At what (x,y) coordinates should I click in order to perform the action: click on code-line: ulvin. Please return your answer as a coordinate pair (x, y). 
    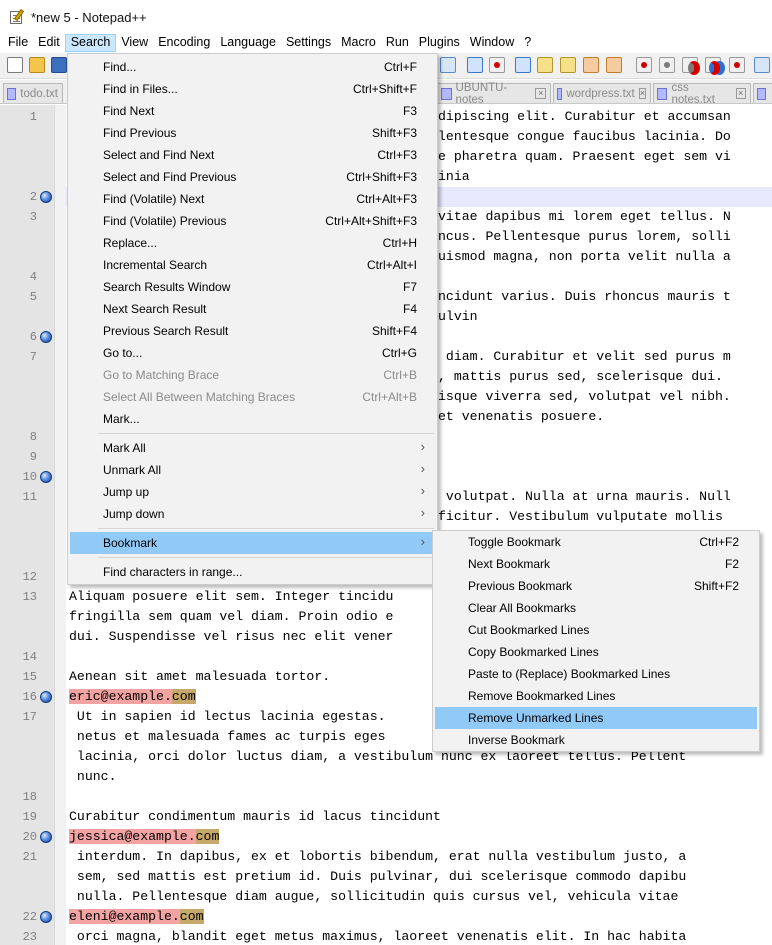
    Looking at the image, I should click on (458, 316).